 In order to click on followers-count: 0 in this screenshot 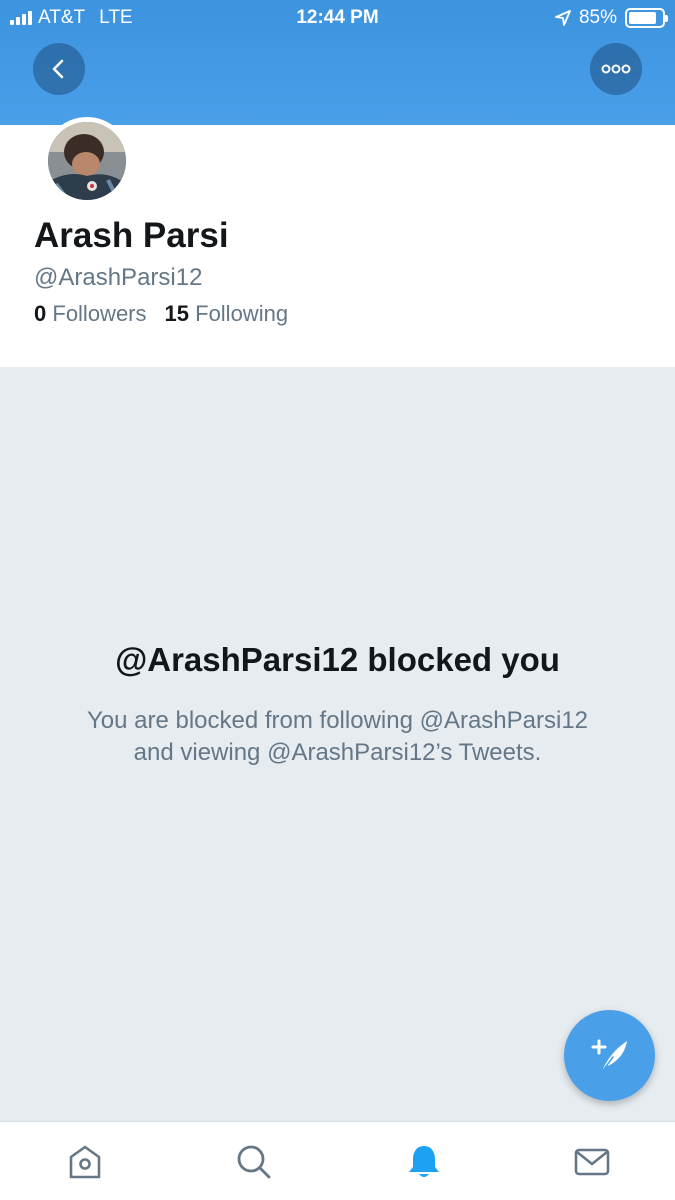, I will do `click(40, 313)`.